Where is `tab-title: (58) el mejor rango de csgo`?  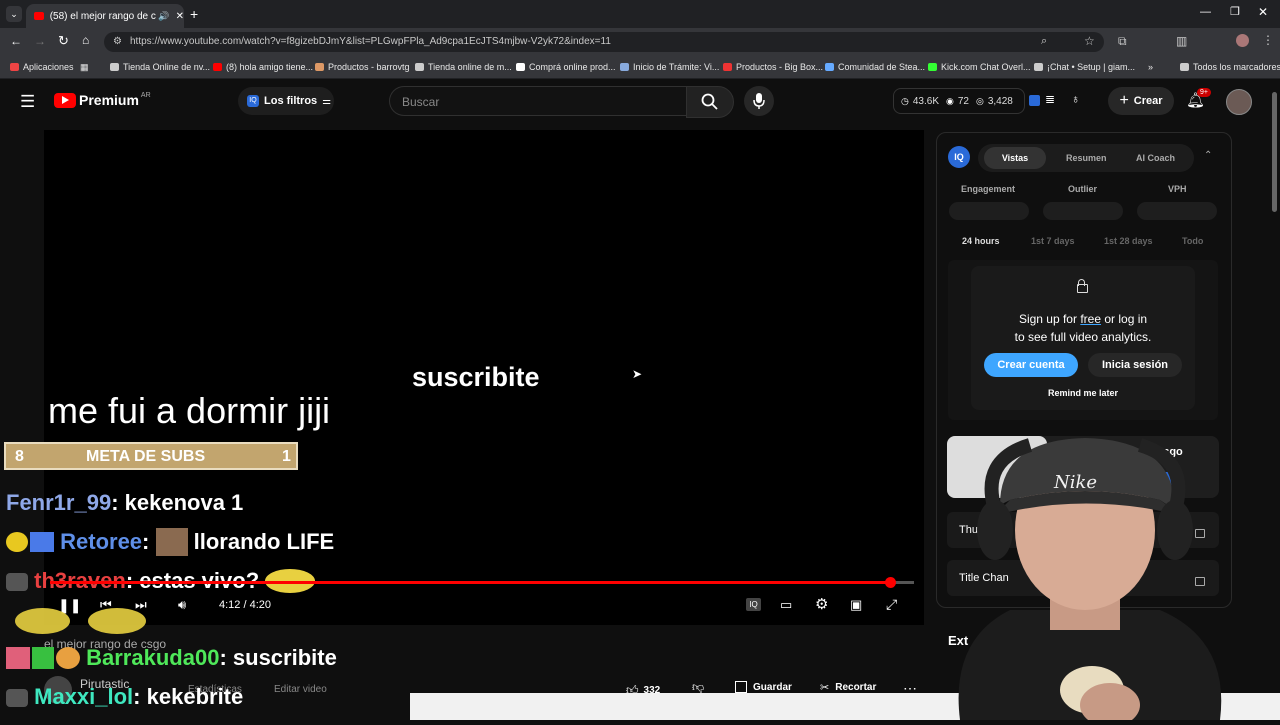
tab-title: (58) el mejor rango de csgo is located at coordinates (103, 16).